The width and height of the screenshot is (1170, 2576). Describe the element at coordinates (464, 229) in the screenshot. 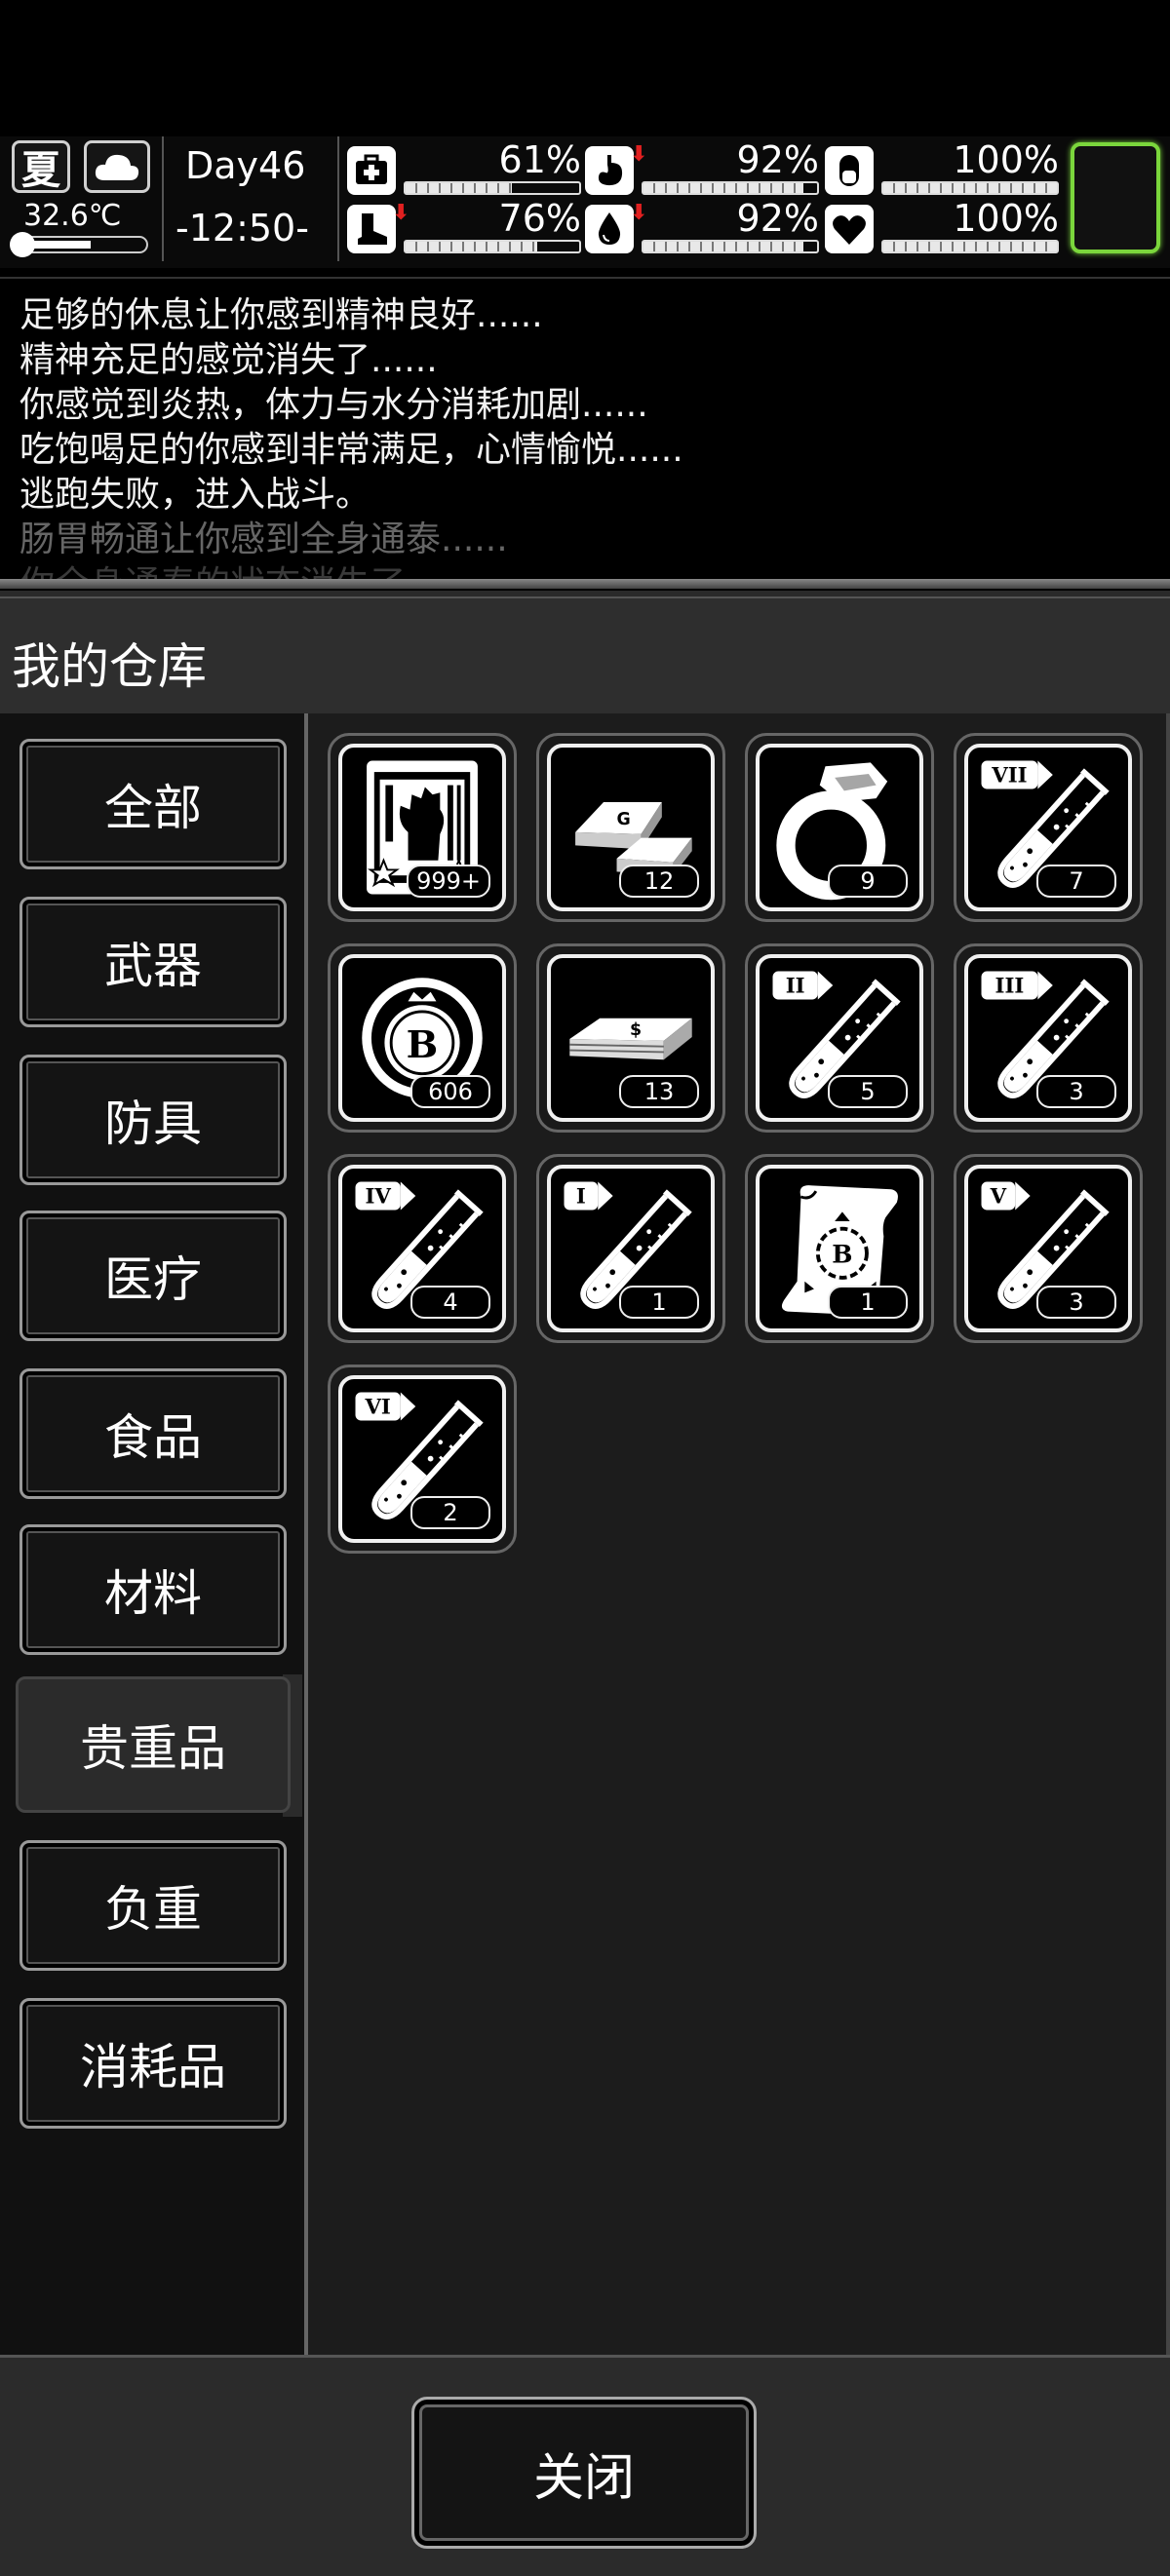

I see `stamina-stat: ⬇ 76%` at that location.